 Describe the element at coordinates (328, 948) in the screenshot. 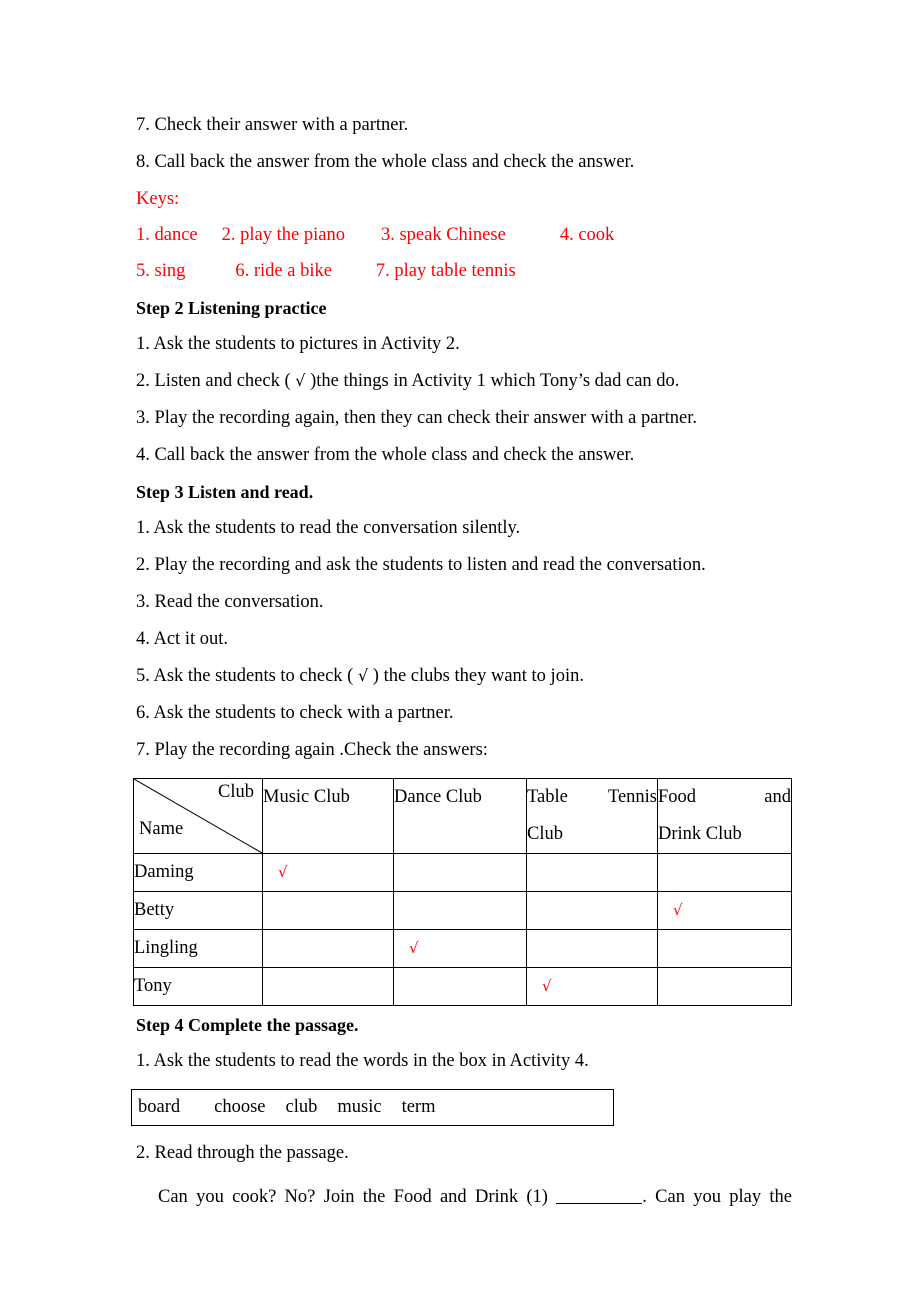

I see `cell-lingling-music-club` at that location.